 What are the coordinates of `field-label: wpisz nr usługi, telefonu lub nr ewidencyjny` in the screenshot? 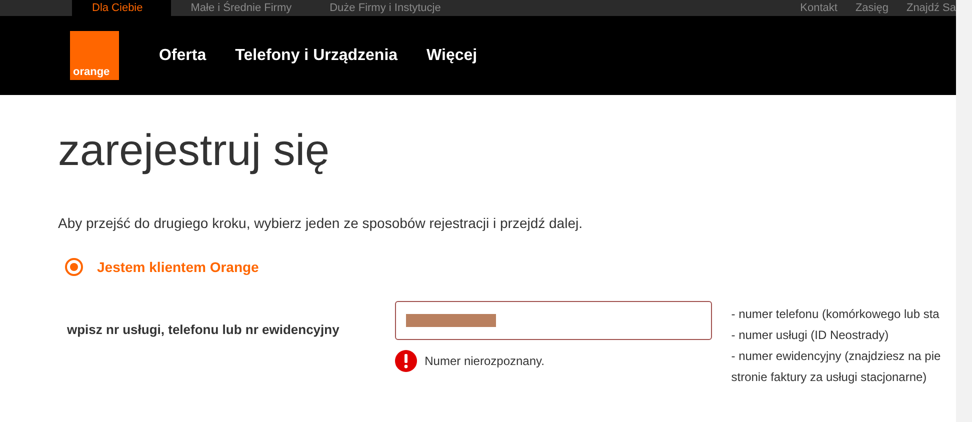 It's located at (203, 330).